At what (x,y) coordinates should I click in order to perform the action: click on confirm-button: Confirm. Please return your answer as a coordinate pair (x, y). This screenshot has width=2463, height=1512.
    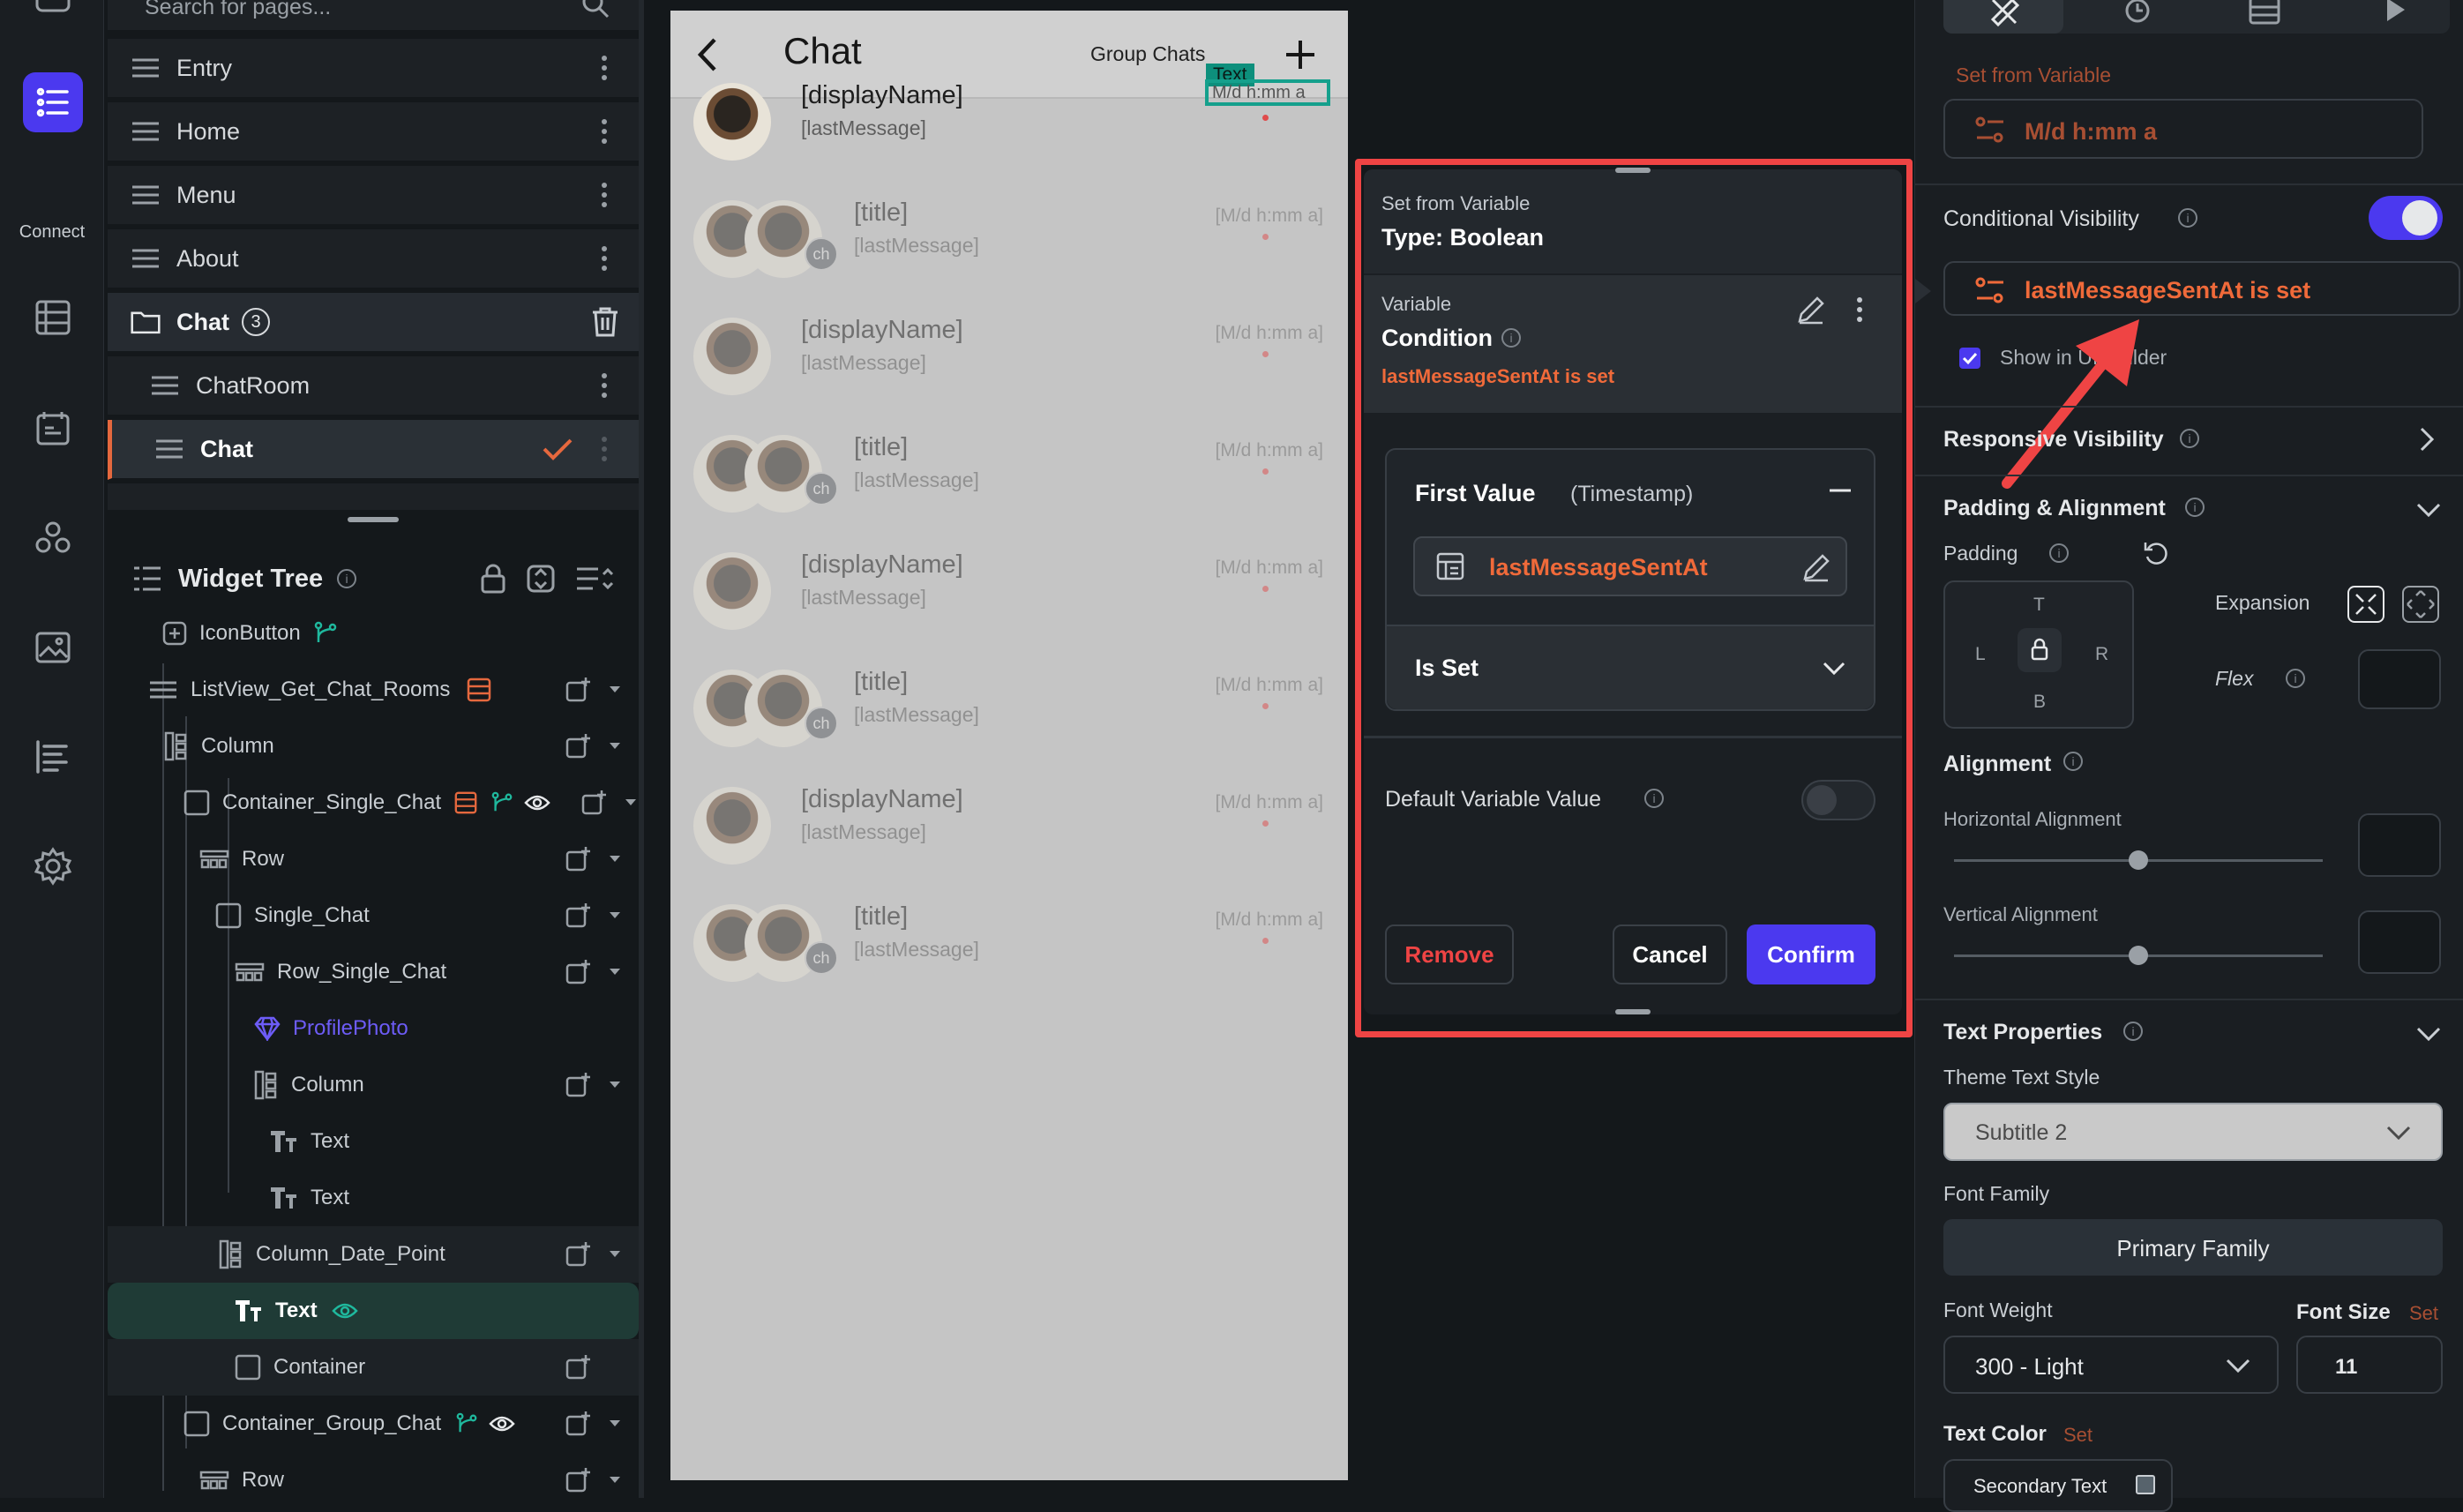
    Looking at the image, I should click on (1811, 954).